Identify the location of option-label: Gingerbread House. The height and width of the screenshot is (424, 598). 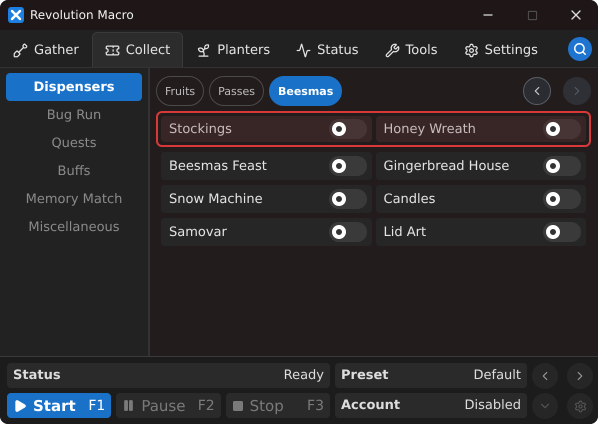
(447, 166).